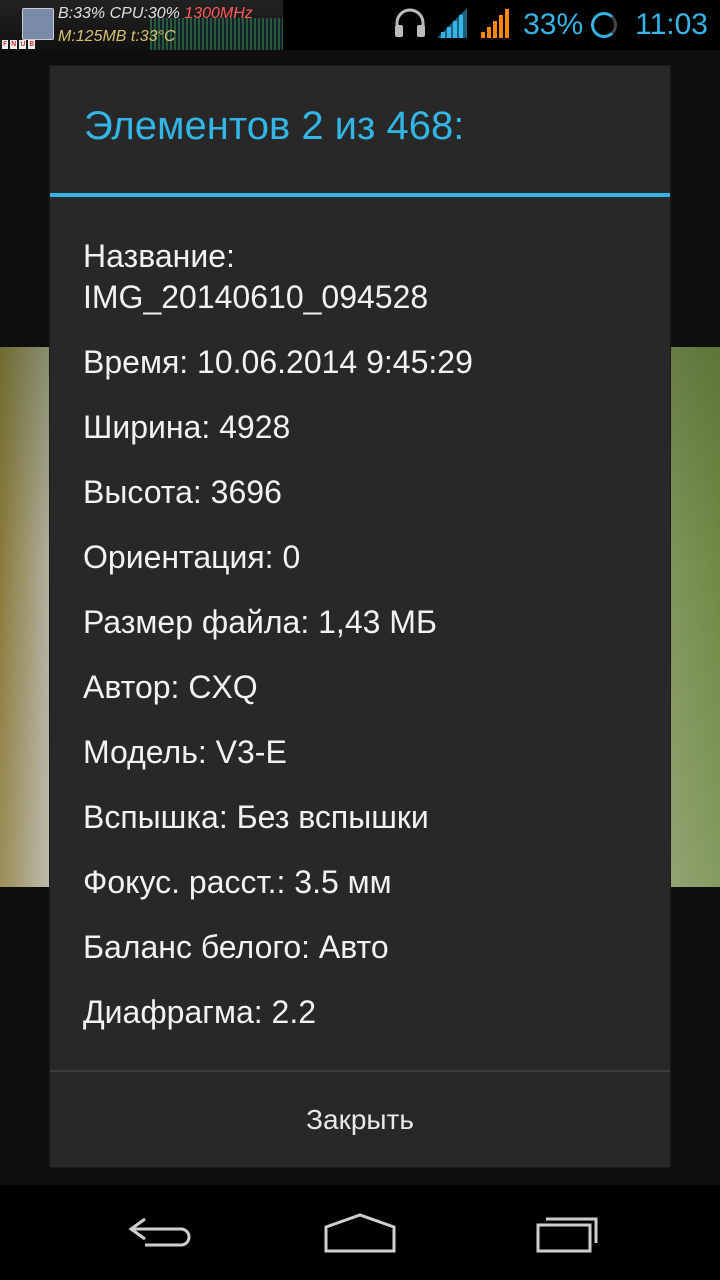 The width and height of the screenshot is (720, 1280). Describe the element at coordinates (117, 36) in the screenshot. I see `monitor-memory-line: M:125MB t:33°C` at that location.